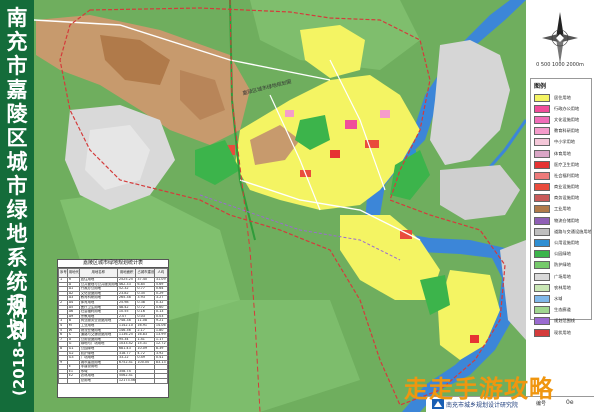 The height and width of the screenshot is (412, 594). I want to click on table-header-cell: 用地面积, so click(126, 273).